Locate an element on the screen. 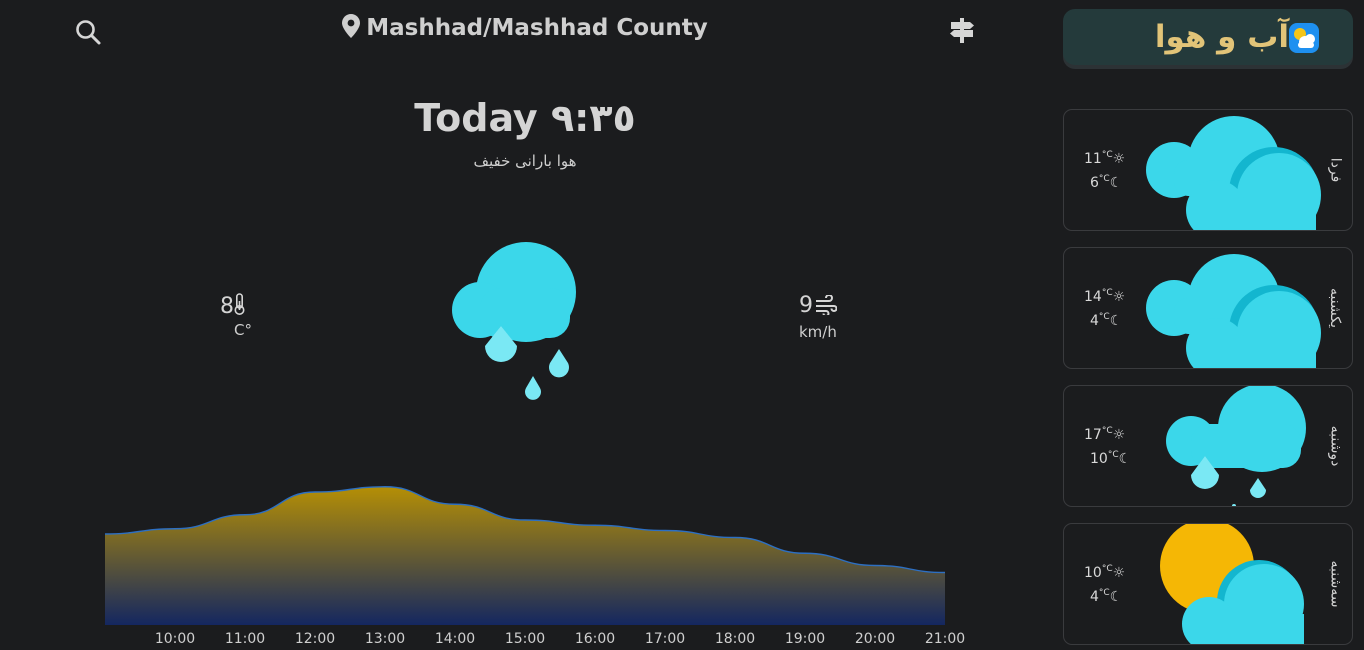 The image size is (1364, 650). thermometer-icon is located at coordinates (239, 306).